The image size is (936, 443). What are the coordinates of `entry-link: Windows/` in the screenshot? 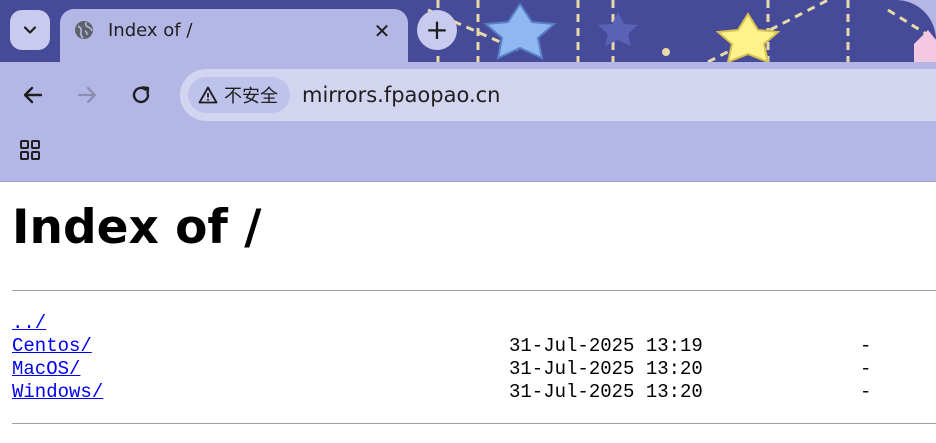 It's located at (57, 392).